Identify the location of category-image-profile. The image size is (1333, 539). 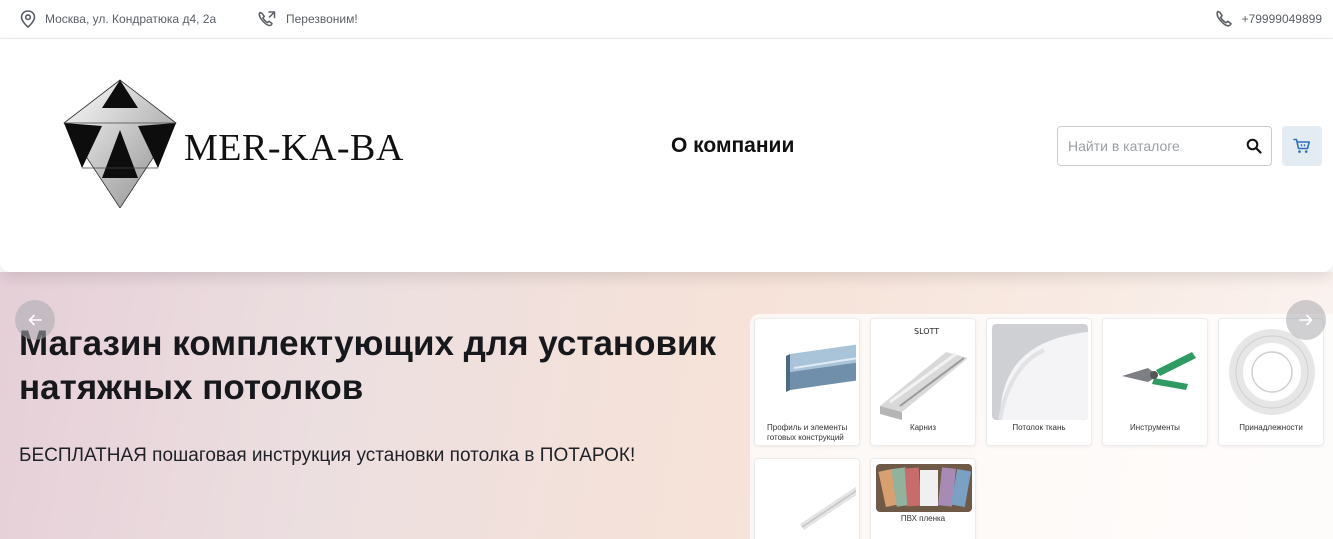
(808, 372).